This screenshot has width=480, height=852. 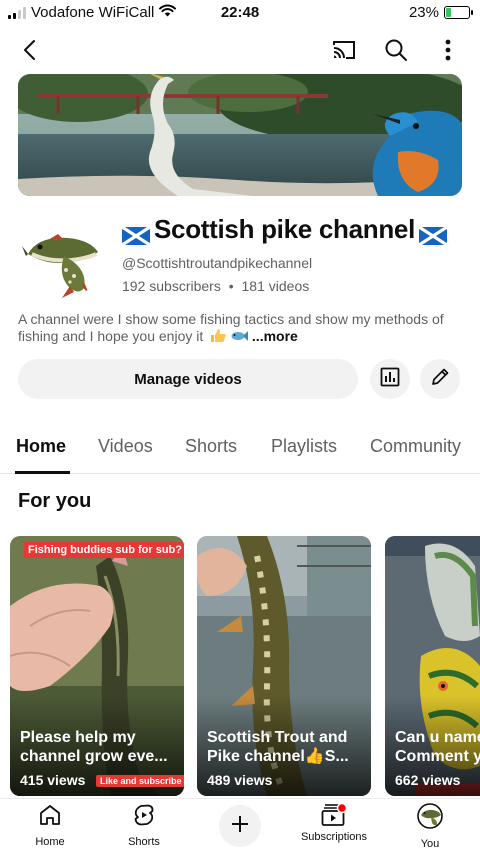 I want to click on tab-videos: Videos, so click(x=125, y=446).